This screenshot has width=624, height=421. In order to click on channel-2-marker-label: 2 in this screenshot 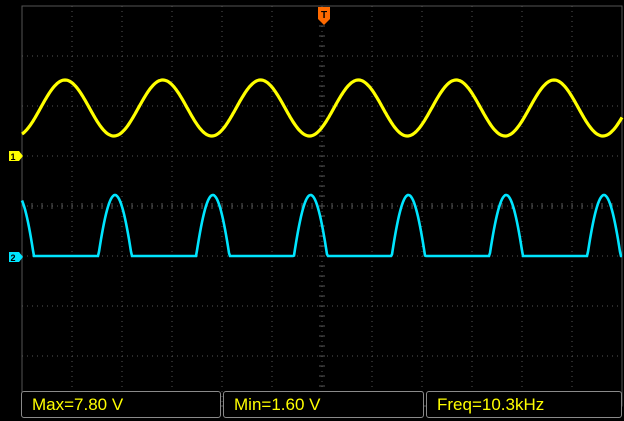, I will do `click(12, 258)`.